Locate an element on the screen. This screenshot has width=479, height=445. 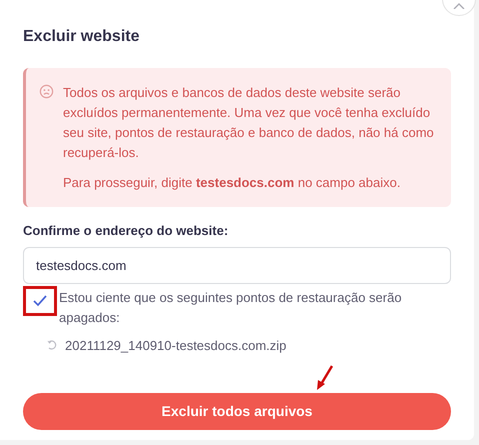
restore-point-name: 20211129_140910-testesdocs.com.zip is located at coordinates (175, 345).